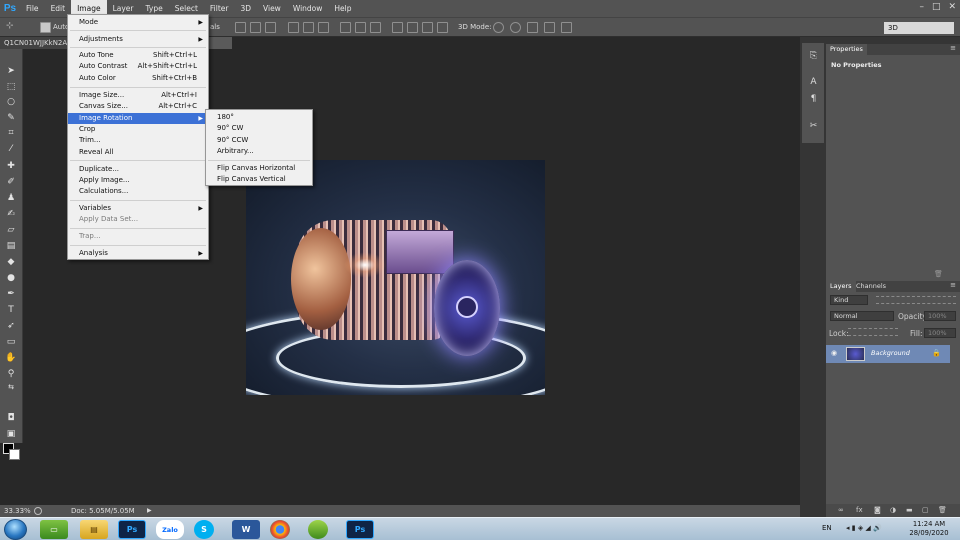 Image resolution: width=960 pixels, height=540 pixels. What do you see at coordinates (813, 126) in the screenshot?
I see `tool-presets-panel-icon: ✂` at bounding box center [813, 126].